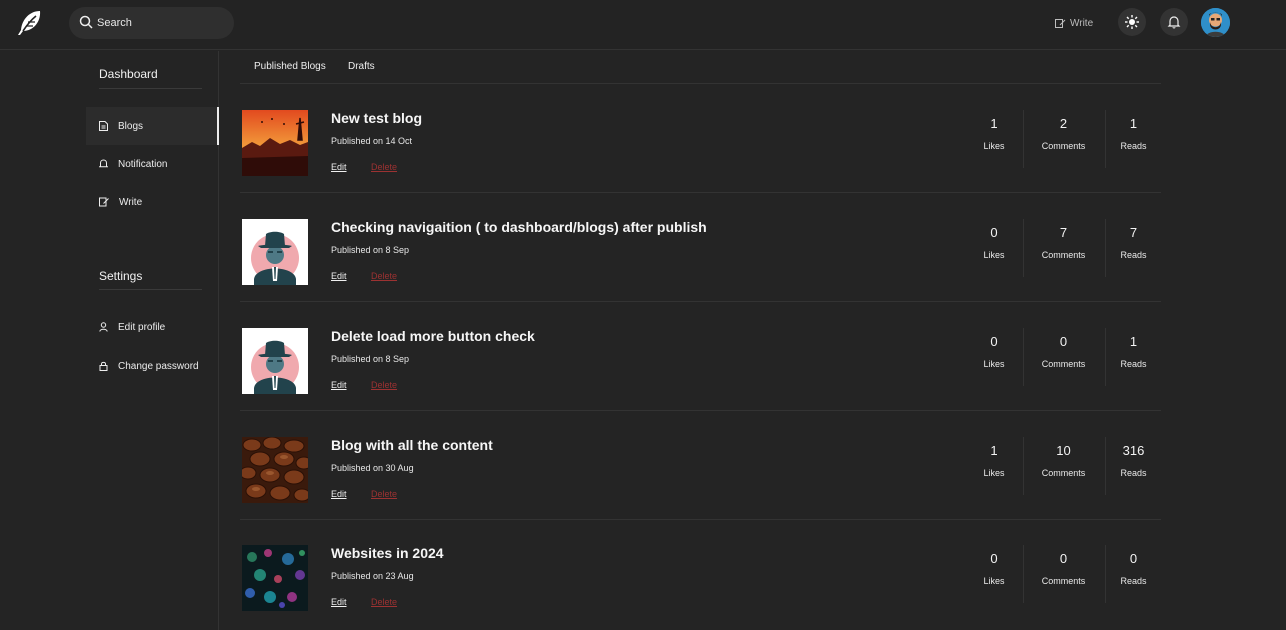  I want to click on reads-stat: 7 Reads, so click(1133, 248).